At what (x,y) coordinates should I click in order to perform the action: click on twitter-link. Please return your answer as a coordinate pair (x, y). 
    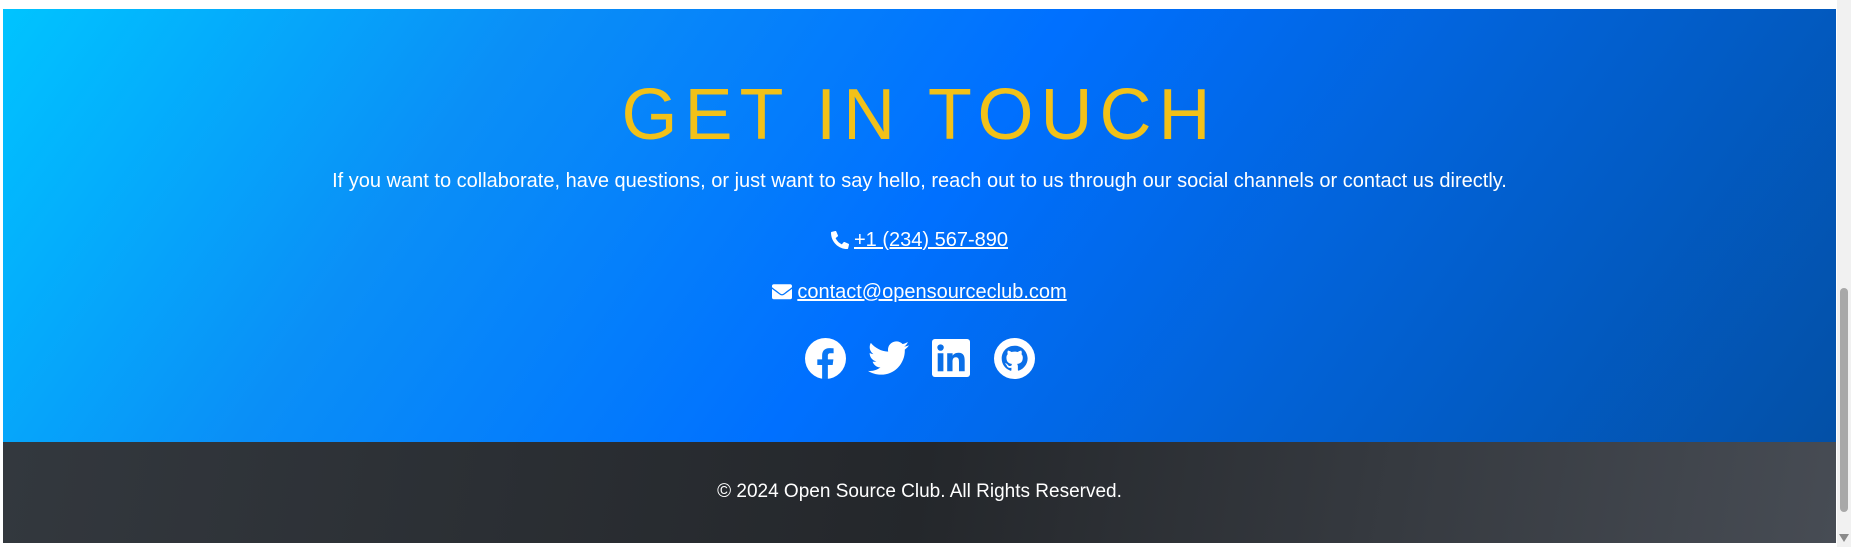
    Looking at the image, I should click on (888, 360).